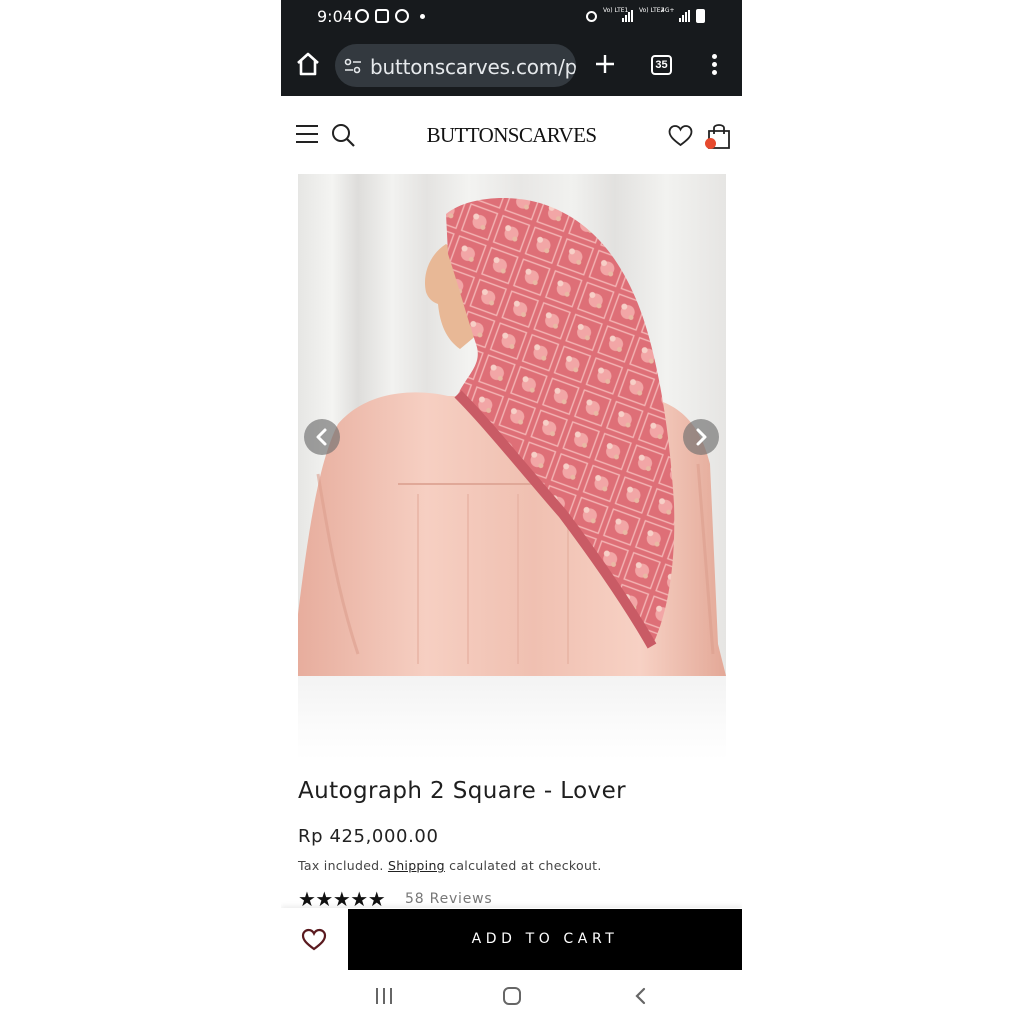 The height and width of the screenshot is (1024, 1024). I want to click on browser-menu-icon, so click(715, 65).